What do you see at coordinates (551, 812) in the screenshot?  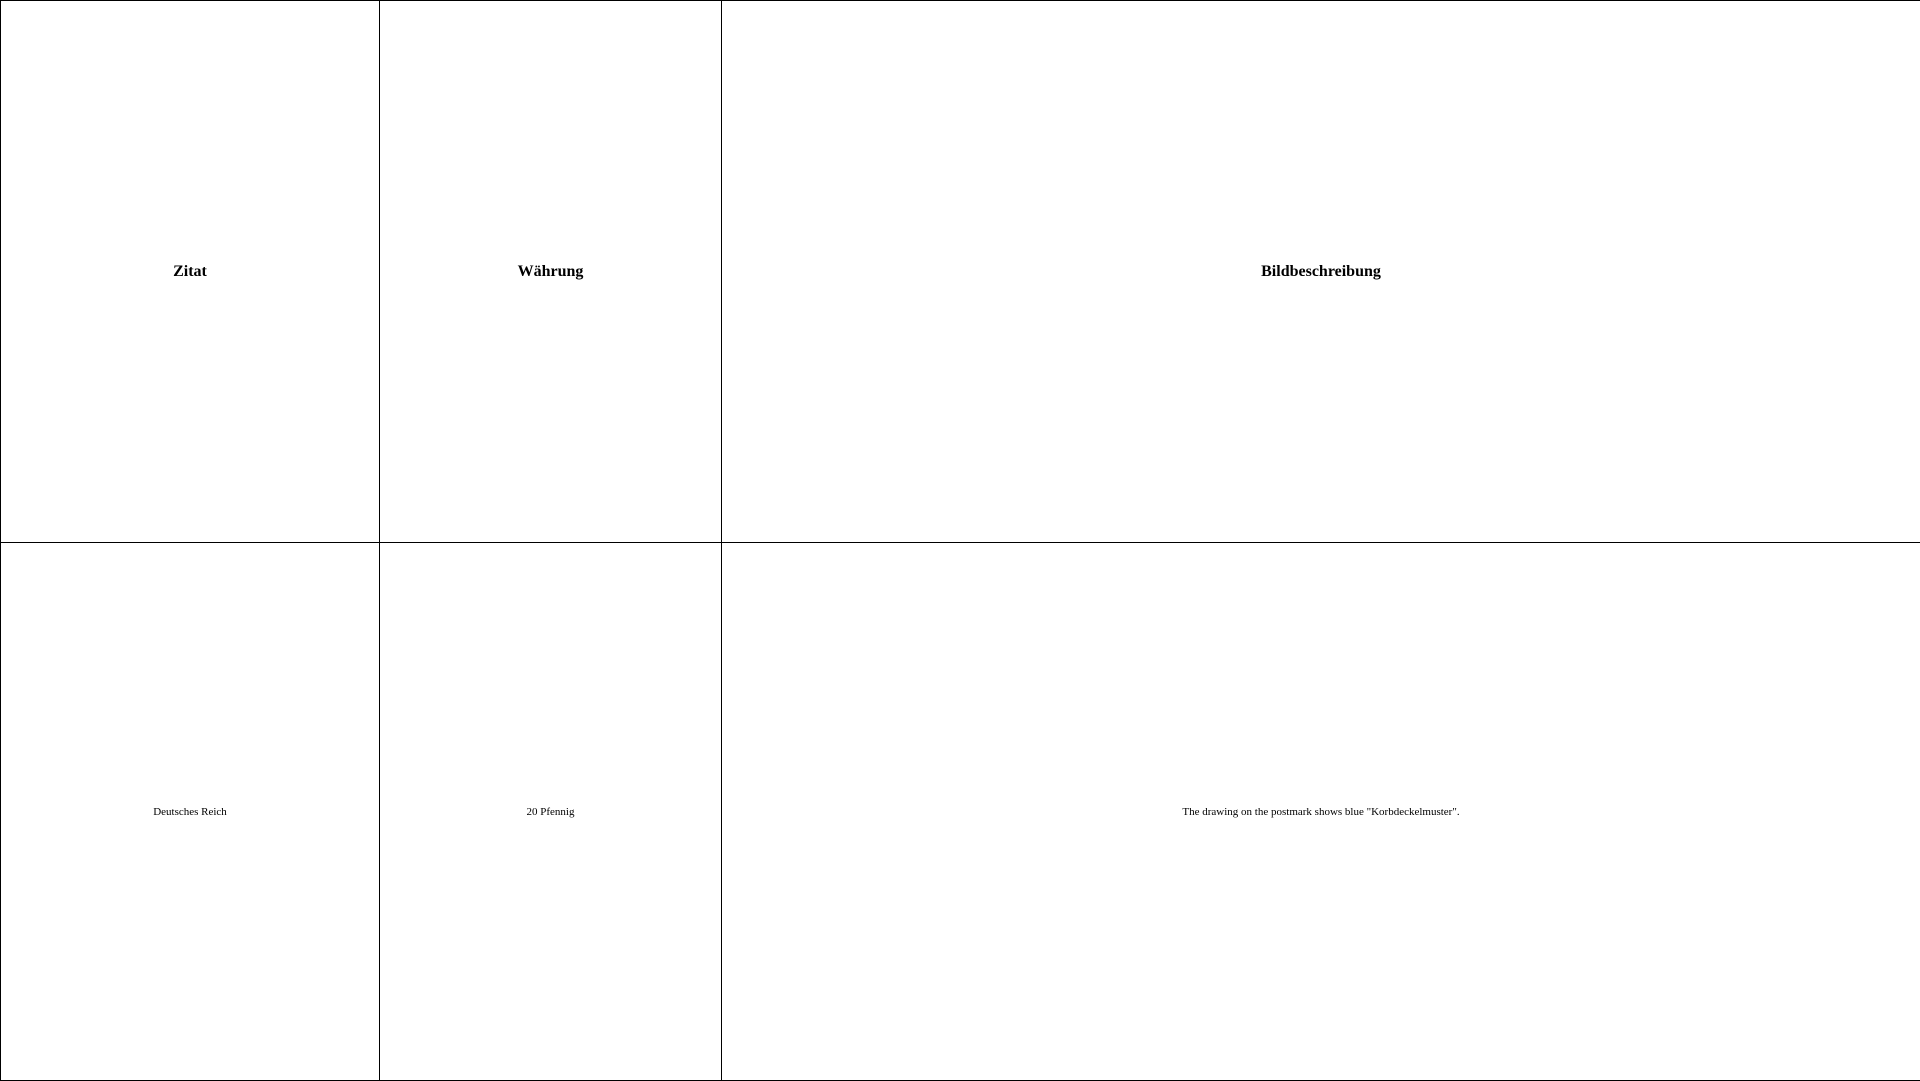 I see `cell-waehrung: 20 Pfennig` at bounding box center [551, 812].